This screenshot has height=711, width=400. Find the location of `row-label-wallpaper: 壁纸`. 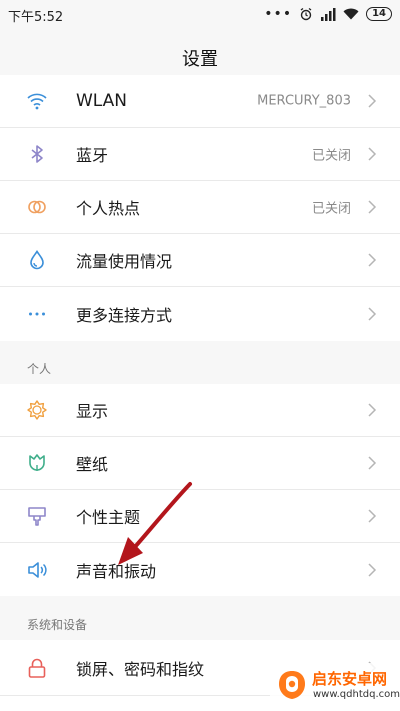

row-label-wallpaper: 壁纸 is located at coordinates (92, 464).